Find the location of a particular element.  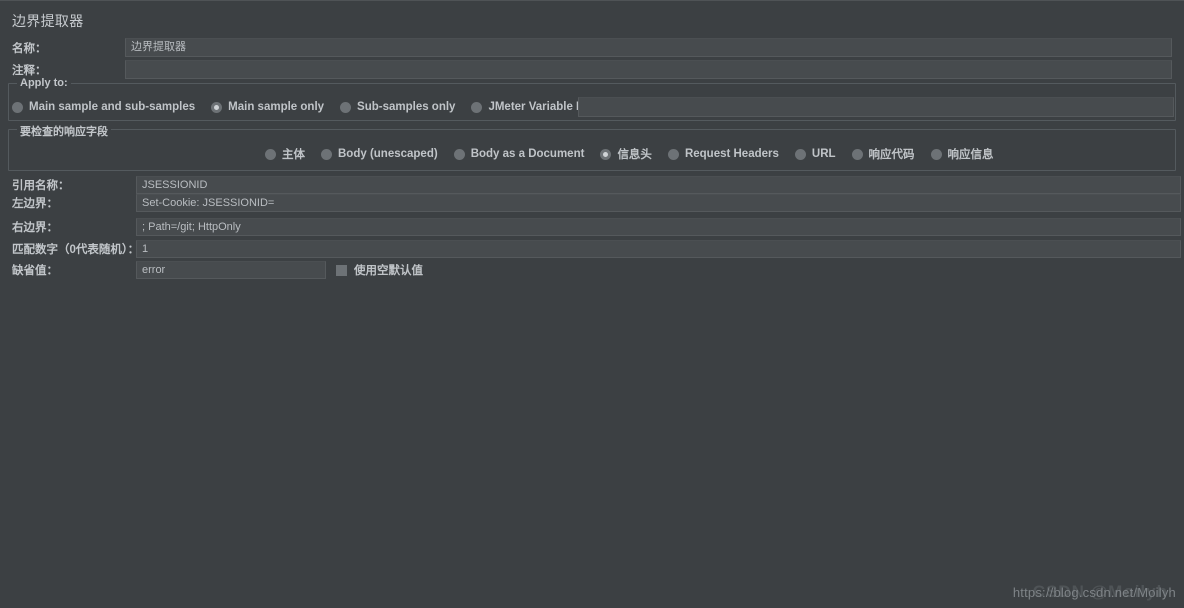

right-boundary-input: ; Path=/git; HttpOnly is located at coordinates (658, 227).